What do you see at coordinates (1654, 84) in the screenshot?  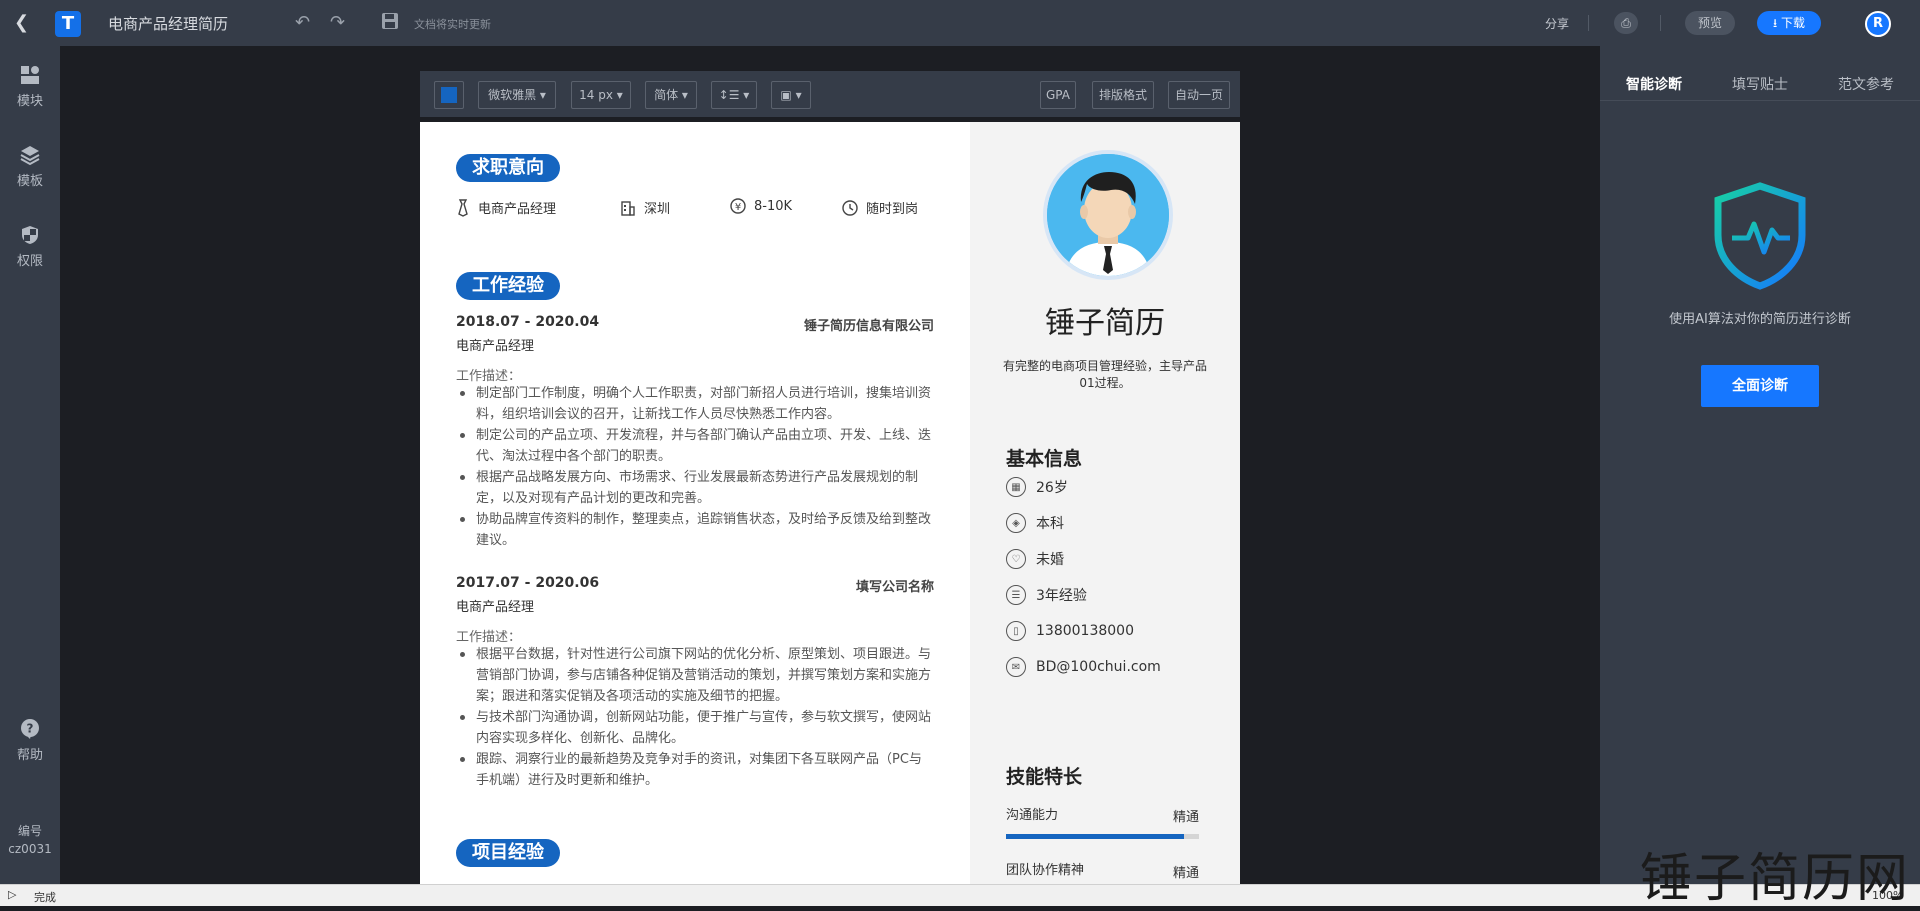 I see `tab-ai-diagnosis: 智能诊断` at bounding box center [1654, 84].